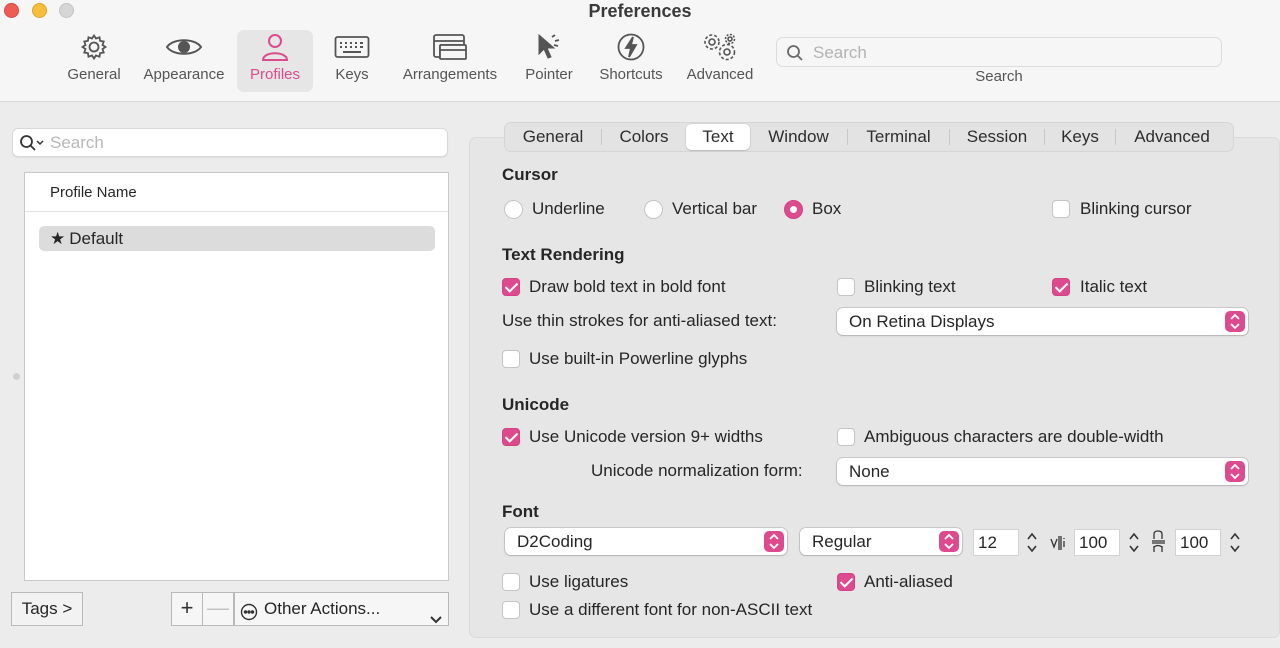  What do you see at coordinates (795, 55) in the screenshot?
I see `search-icon` at bounding box center [795, 55].